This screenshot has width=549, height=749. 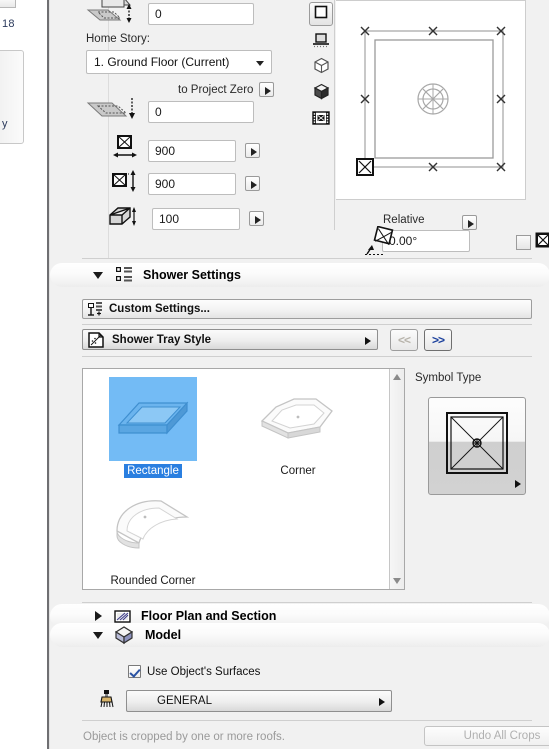 I want to click on rotate-object-icon, so click(x=381, y=243).